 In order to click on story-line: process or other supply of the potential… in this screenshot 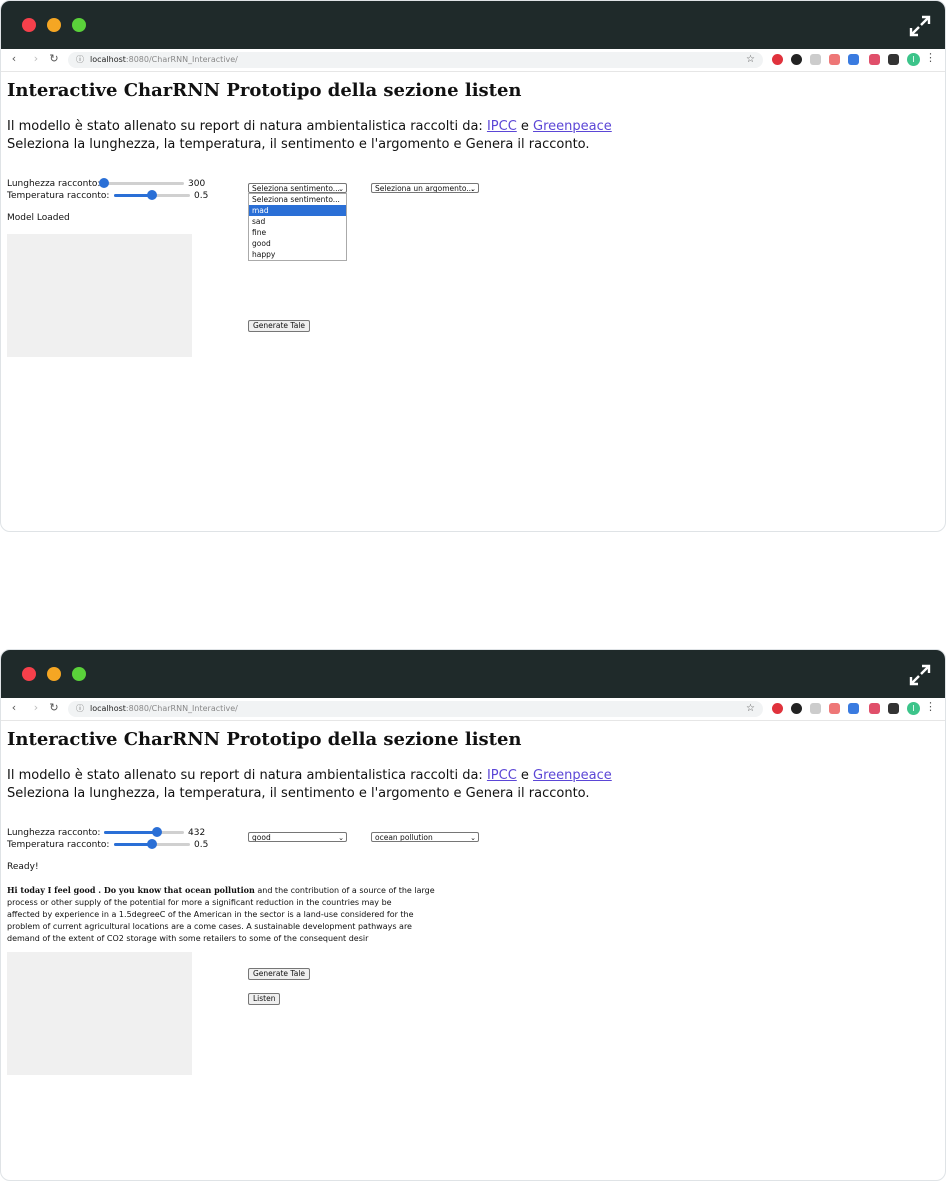, I will do `click(199, 902)`.